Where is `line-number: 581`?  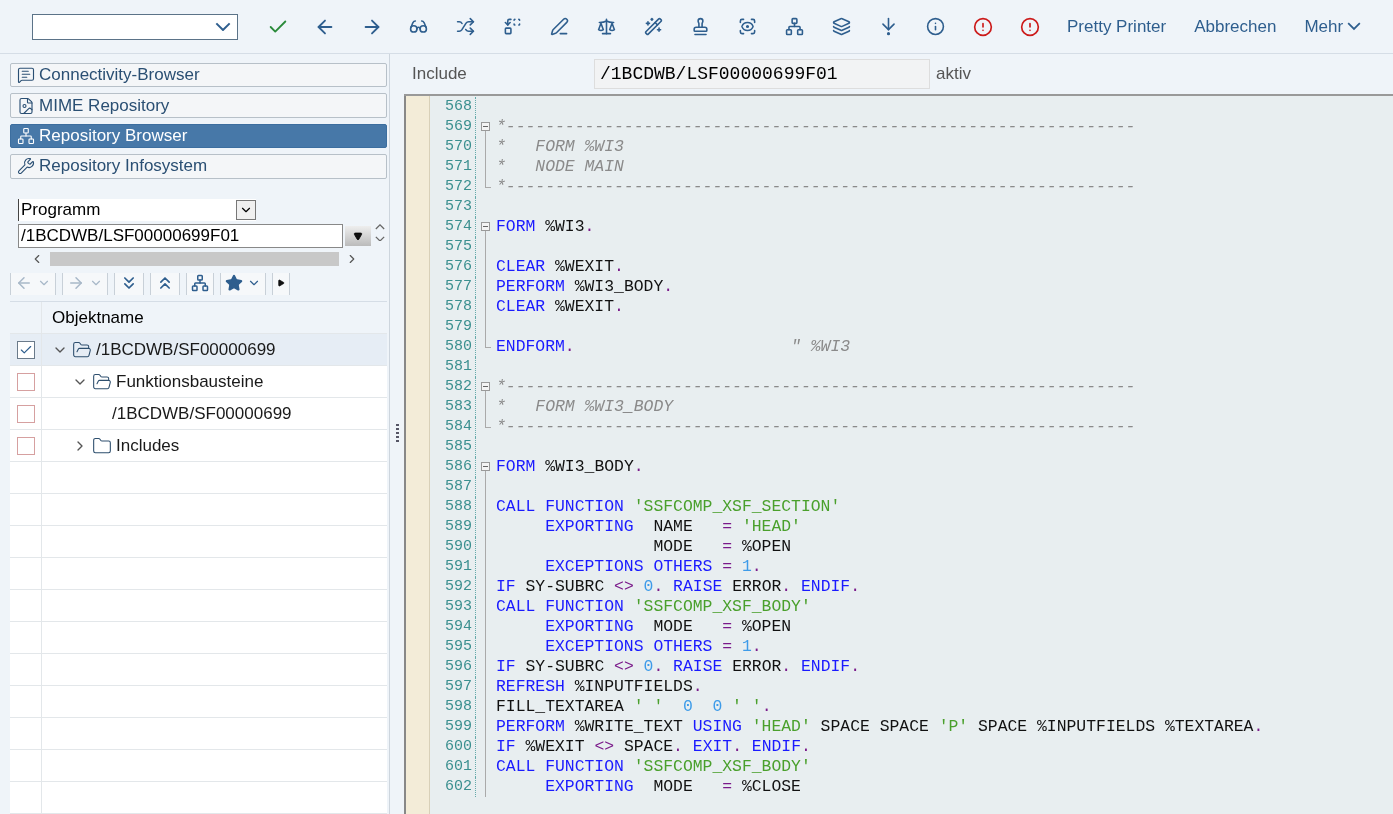 line-number: 581 is located at coordinates (453, 367).